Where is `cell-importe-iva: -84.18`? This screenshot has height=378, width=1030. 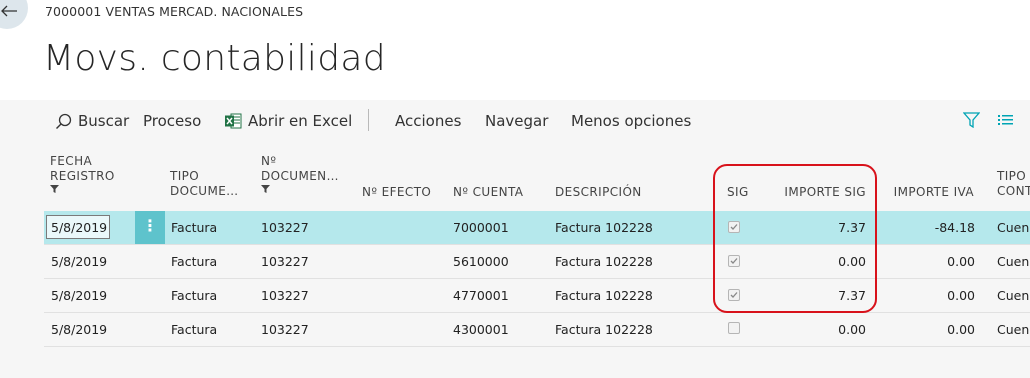
cell-importe-iva: -84.18 is located at coordinates (954, 227).